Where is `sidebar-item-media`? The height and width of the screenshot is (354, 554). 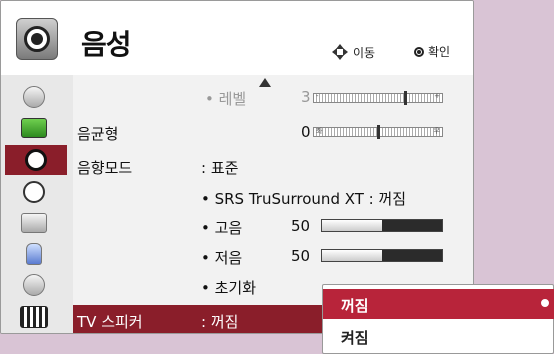
sidebar-item-media is located at coordinates (34, 317).